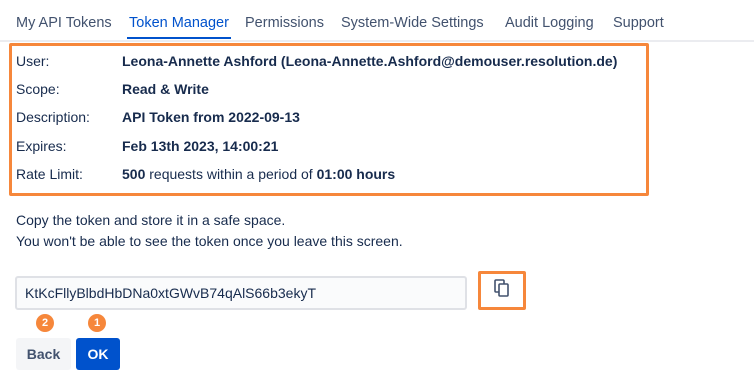  What do you see at coordinates (179, 23) in the screenshot?
I see `tab-token-manager: Token Manager` at bounding box center [179, 23].